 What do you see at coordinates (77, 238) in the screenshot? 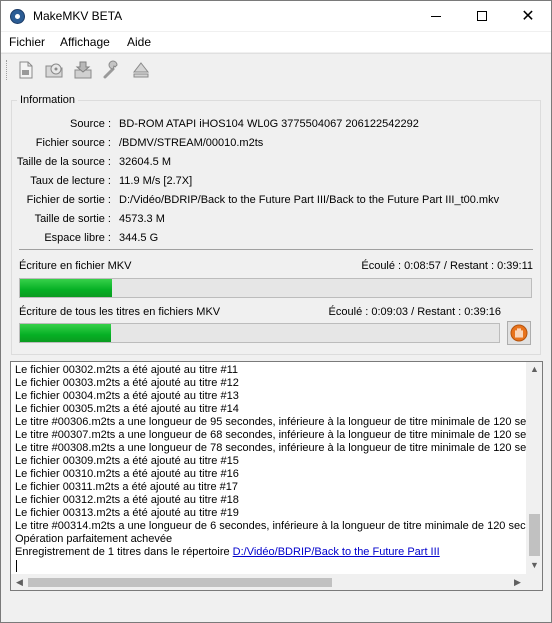
I see `info-label: Espace libre :` at bounding box center [77, 238].